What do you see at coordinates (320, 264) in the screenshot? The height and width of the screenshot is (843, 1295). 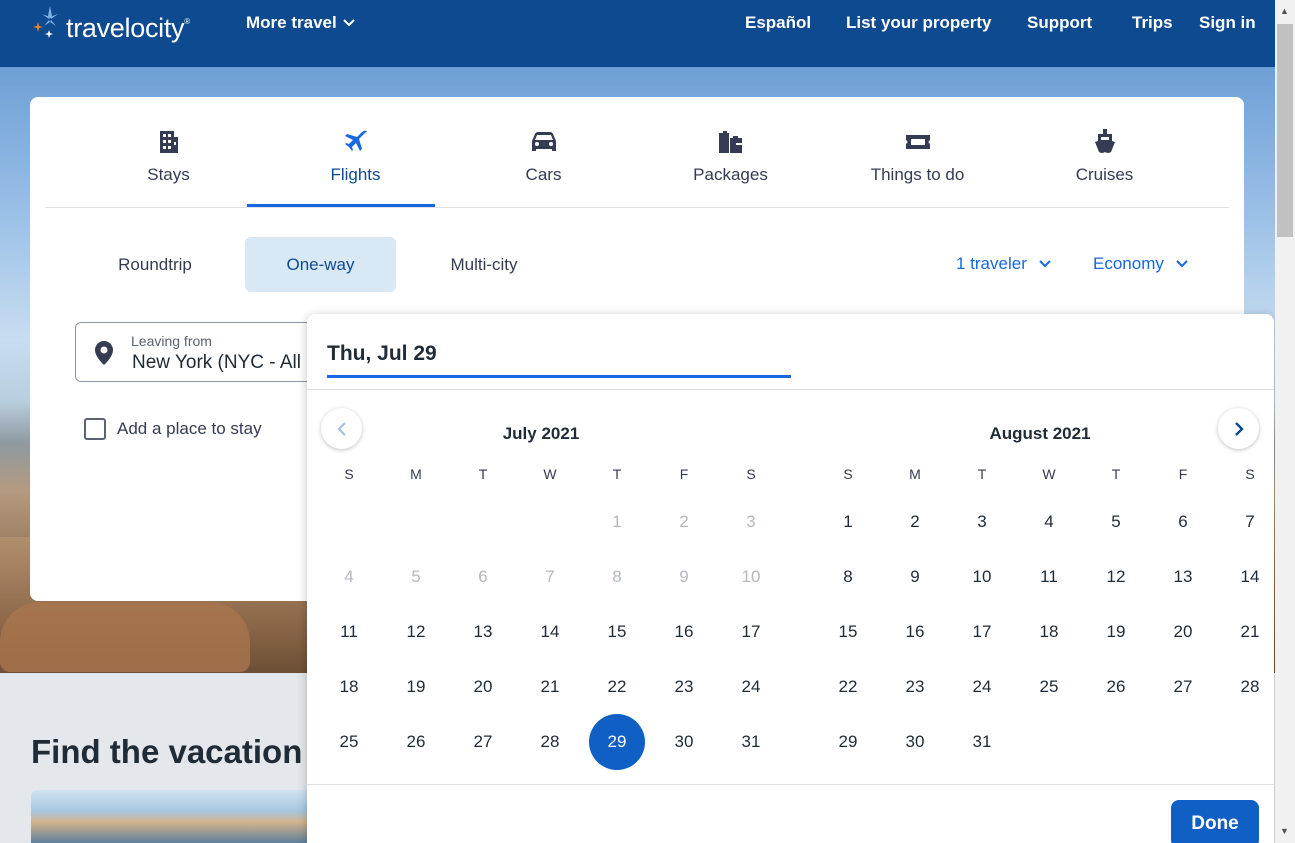 I see `one-way-option: One-way` at bounding box center [320, 264].